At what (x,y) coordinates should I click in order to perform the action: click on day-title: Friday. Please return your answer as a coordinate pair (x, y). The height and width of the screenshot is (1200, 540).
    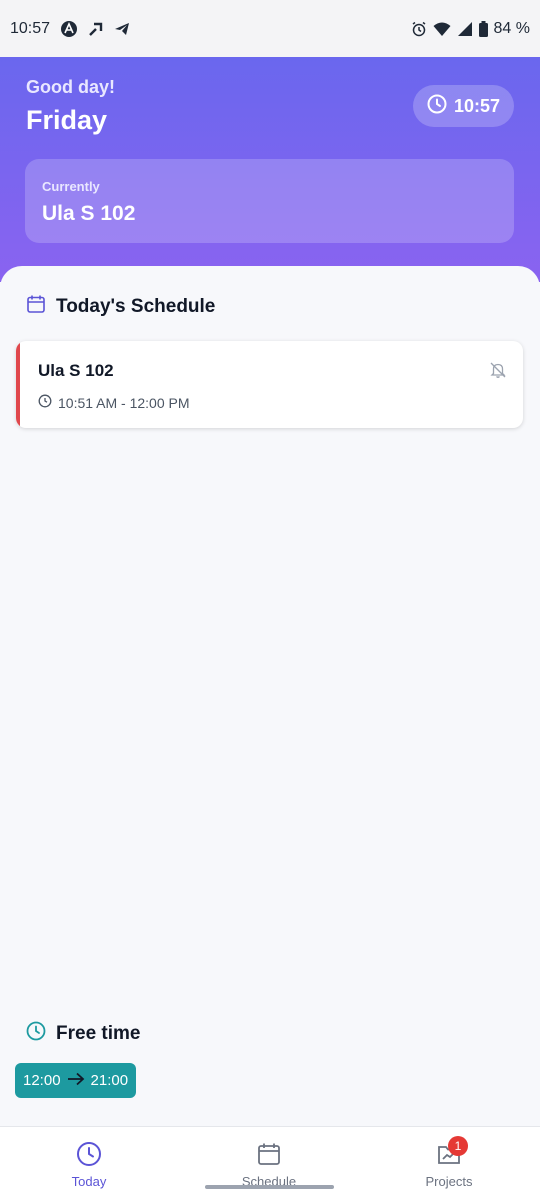
    Looking at the image, I should click on (67, 120).